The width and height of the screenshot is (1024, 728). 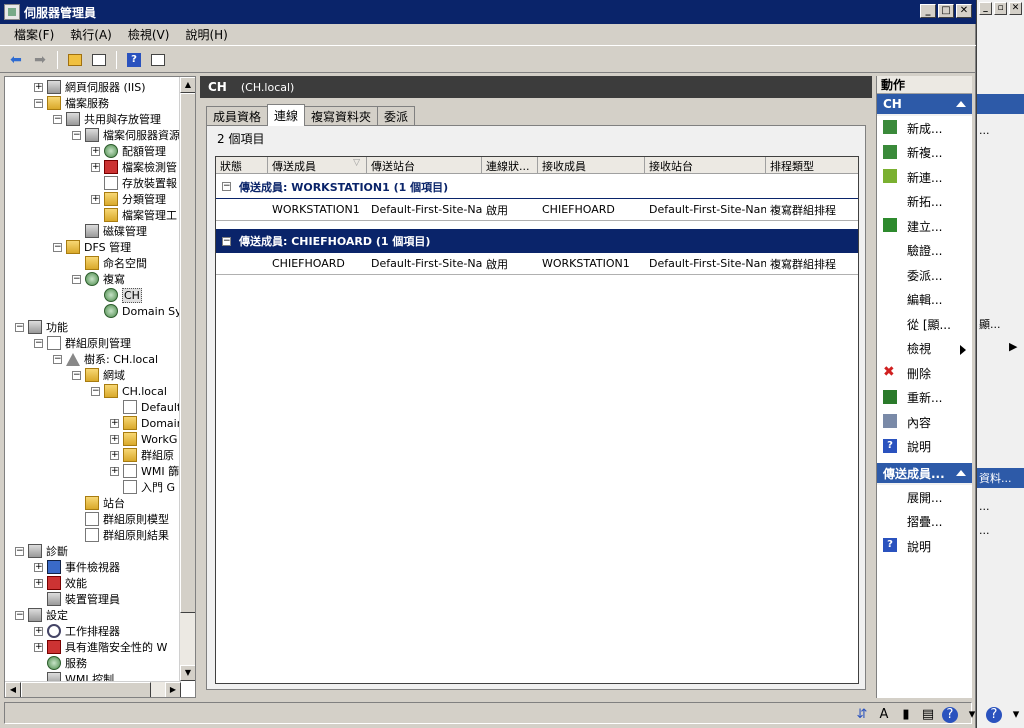 I want to click on title-bar: 伺服器管理員 _ □ ✕, so click(x=488, y=12).